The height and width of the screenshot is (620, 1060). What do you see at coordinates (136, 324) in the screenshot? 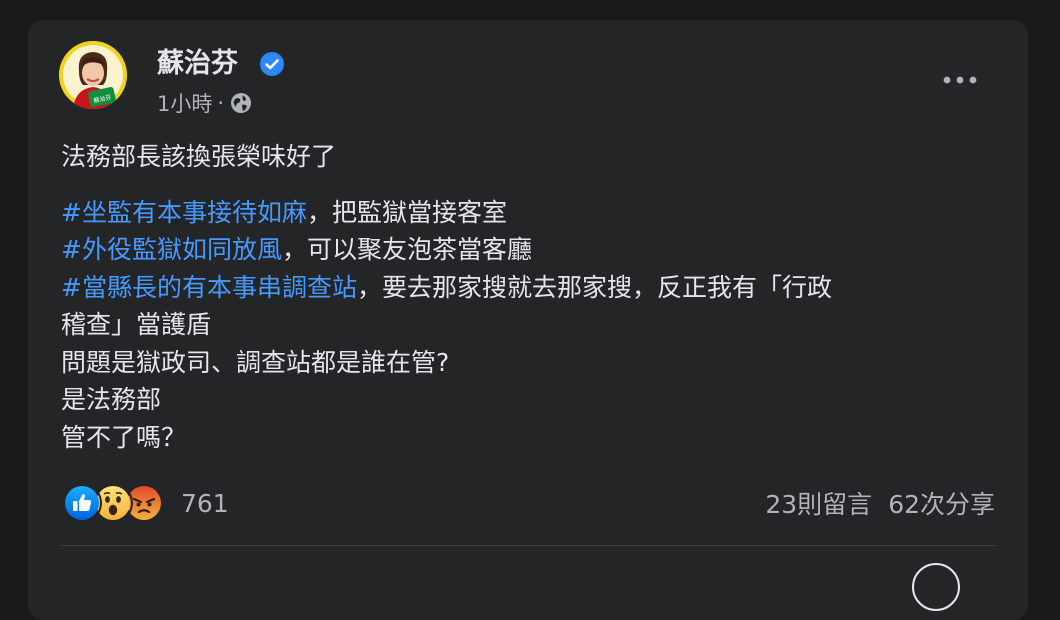
I see `post-line-5: 稽查」當護盾` at bounding box center [136, 324].